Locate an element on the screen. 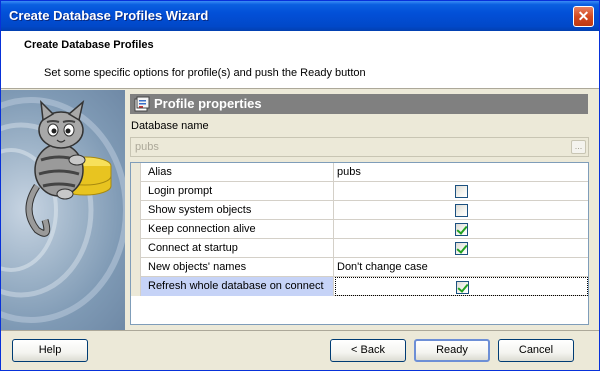 This screenshot has width=600, height=371. database-name-value: pubs is located at coordinates (147, 147).